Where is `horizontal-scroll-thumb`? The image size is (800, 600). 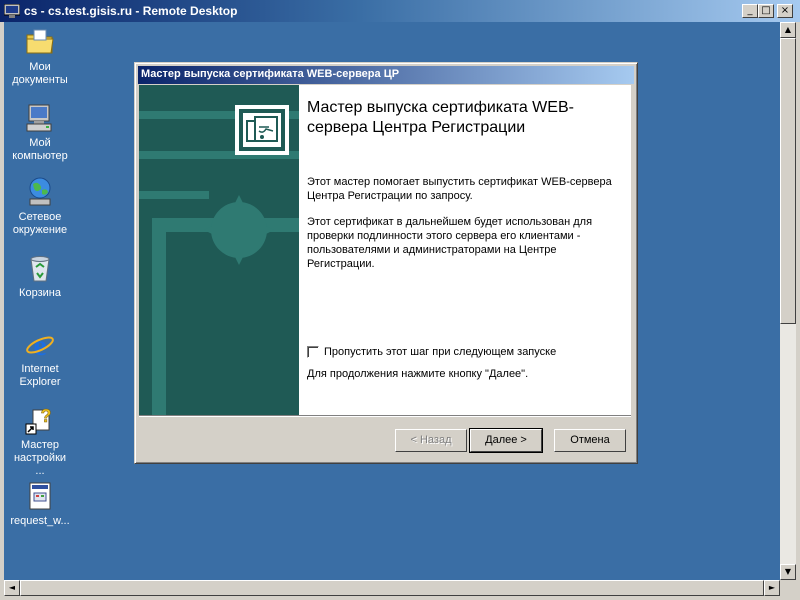
horizontal-scroll-thumb is located at coordinates (392, 588).